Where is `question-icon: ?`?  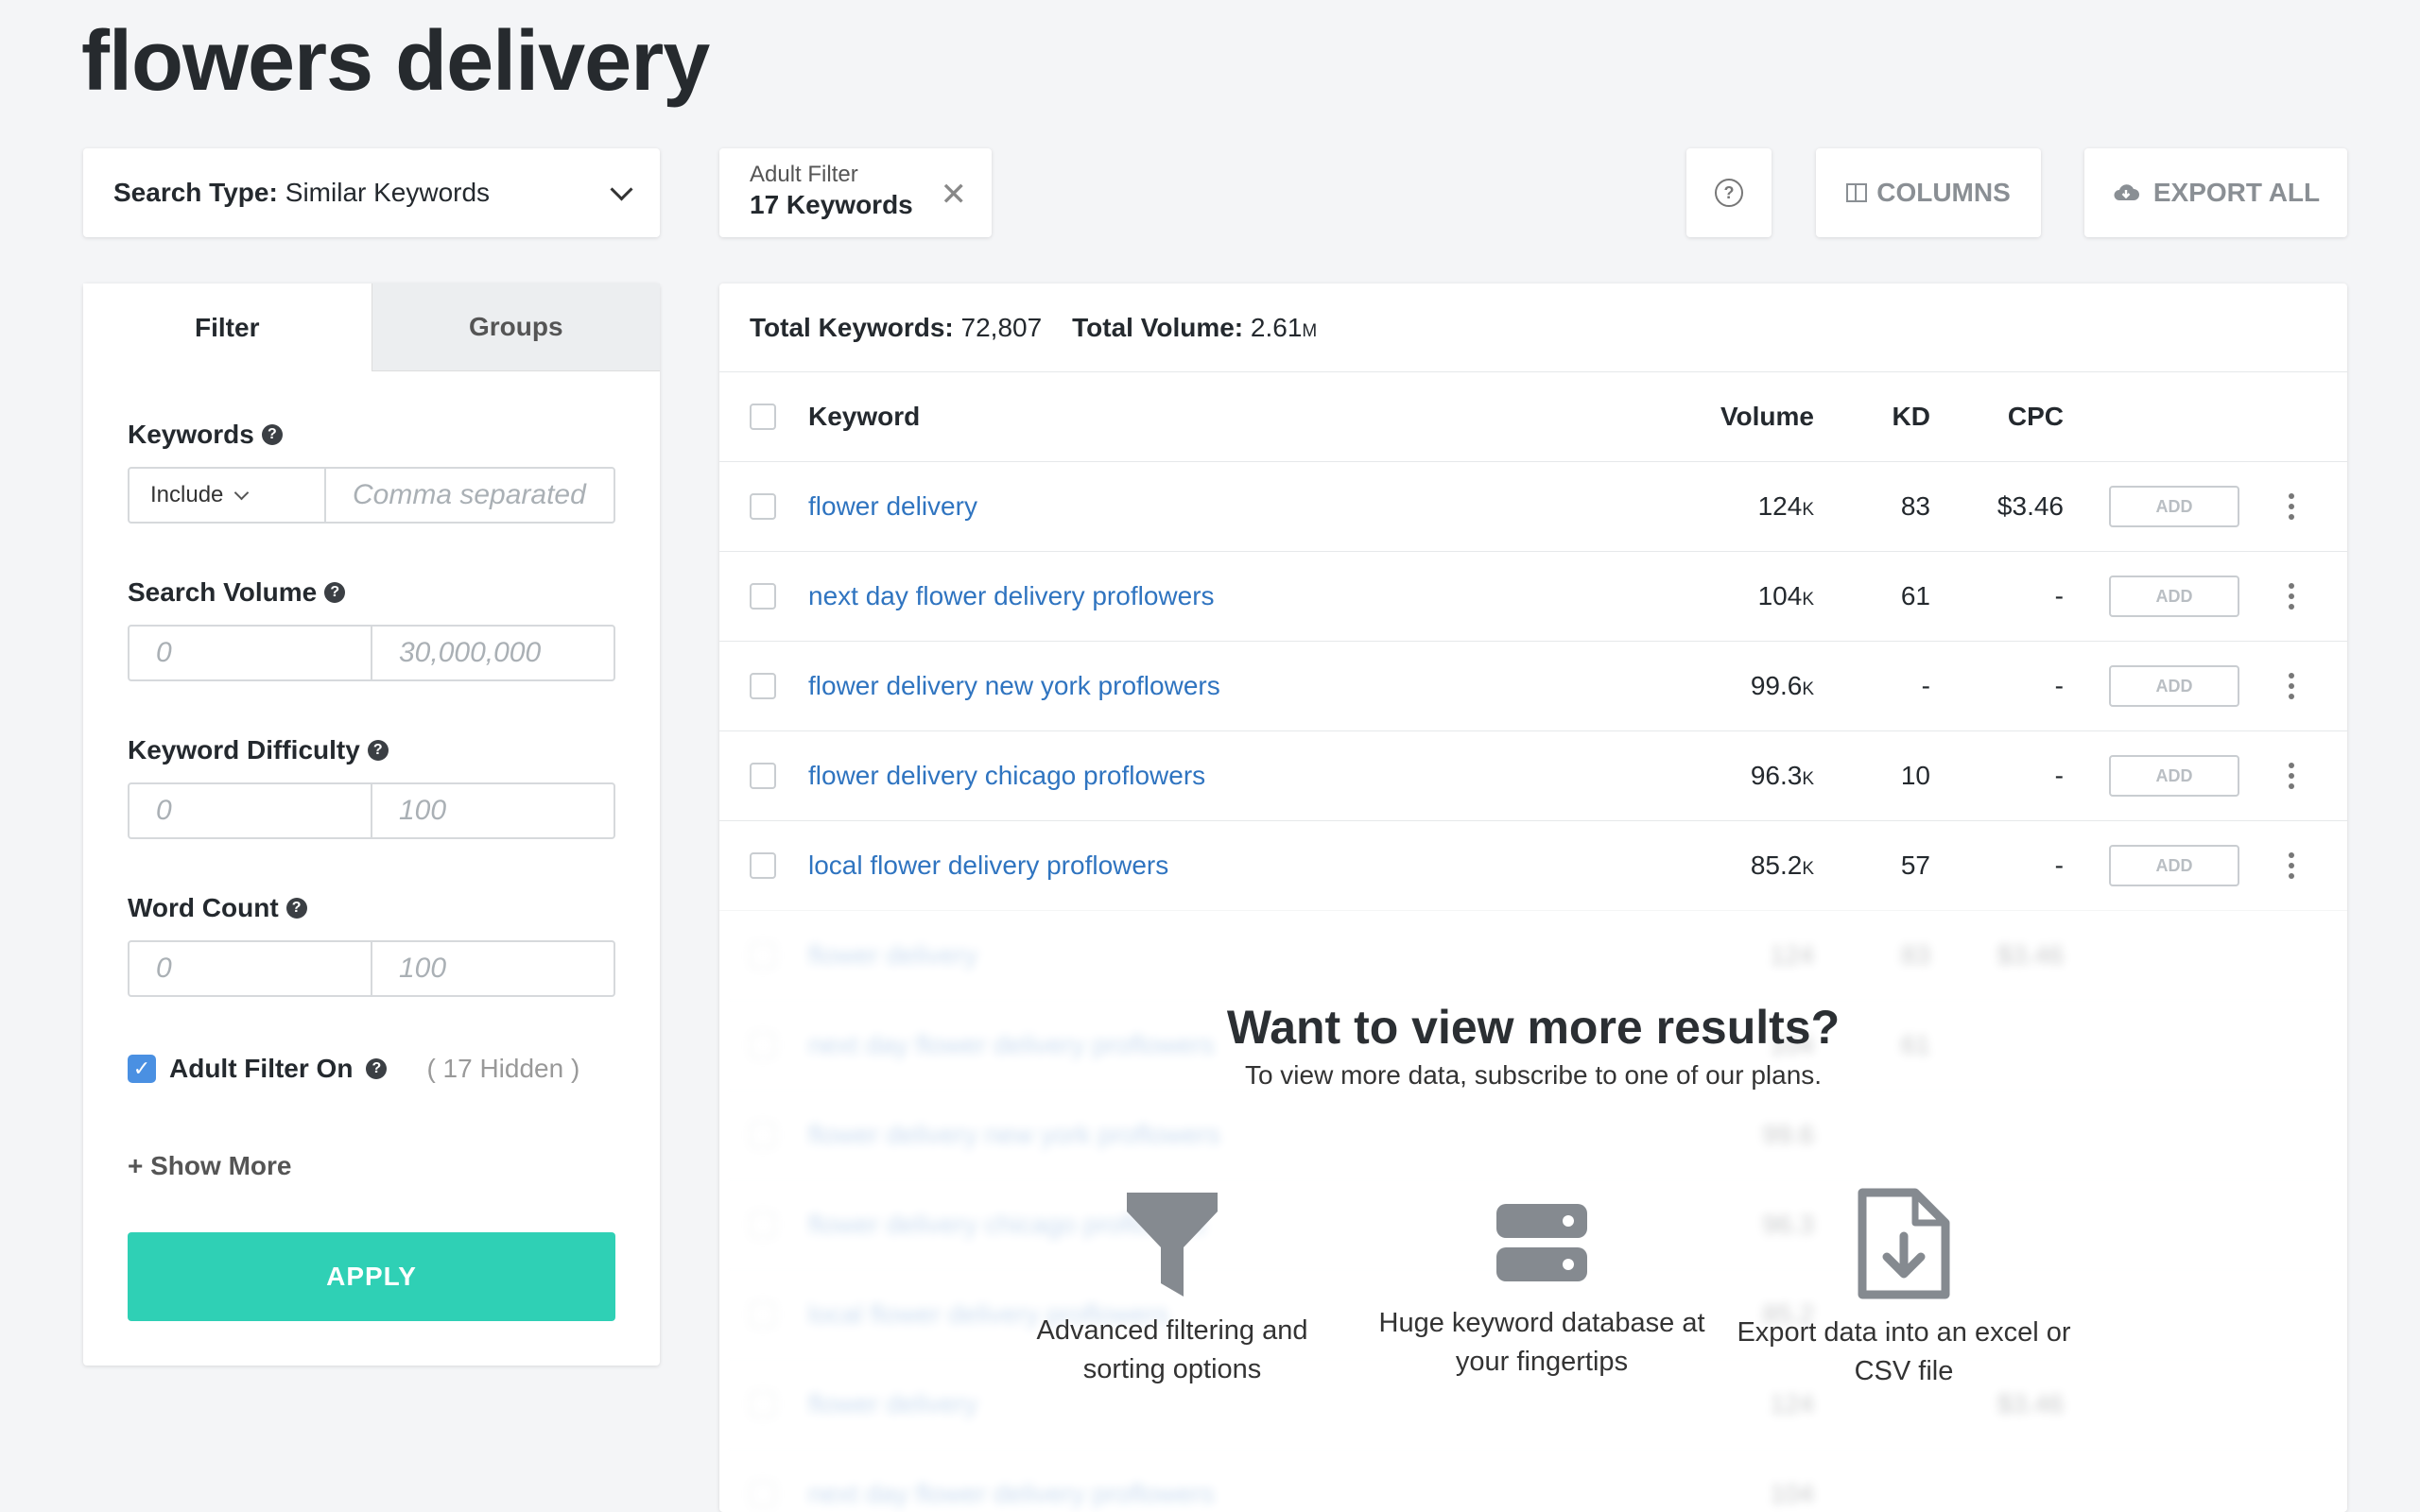
question-icon: ? is located at coordinates (1729, 193).